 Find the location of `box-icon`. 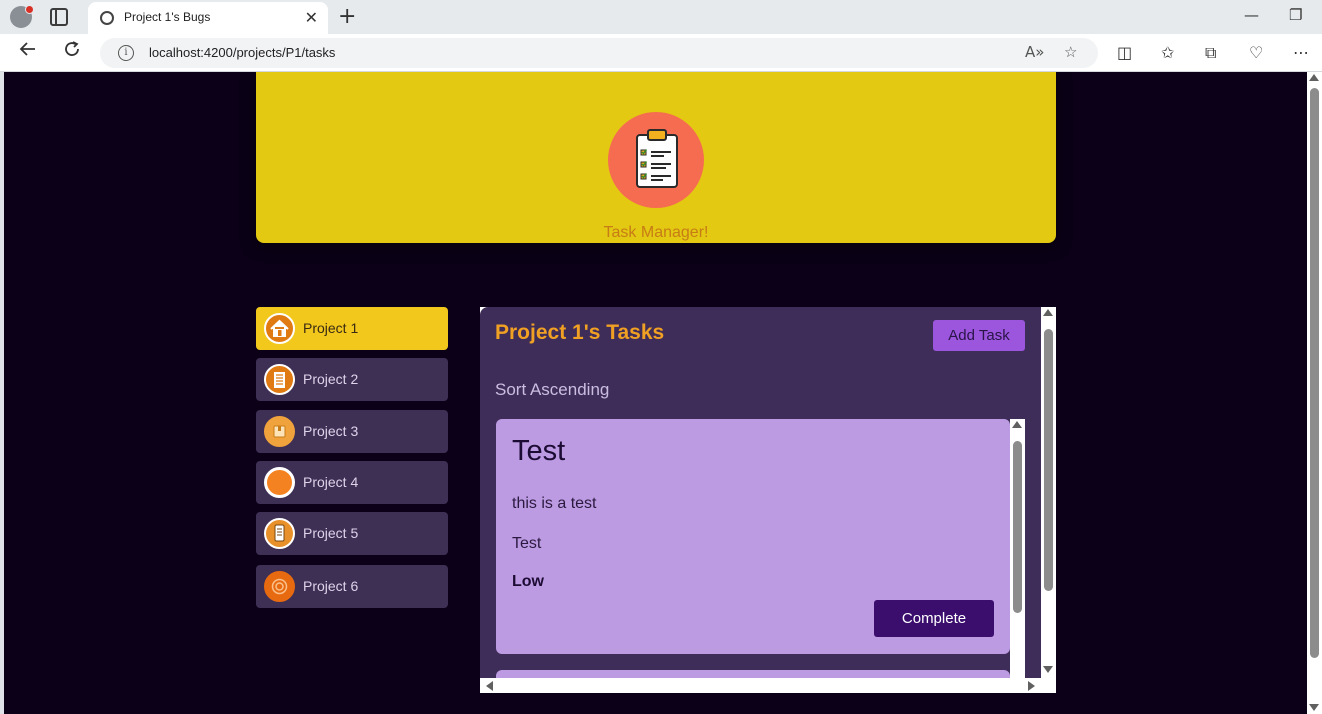

box-icon is located at coordinates (279, 431).